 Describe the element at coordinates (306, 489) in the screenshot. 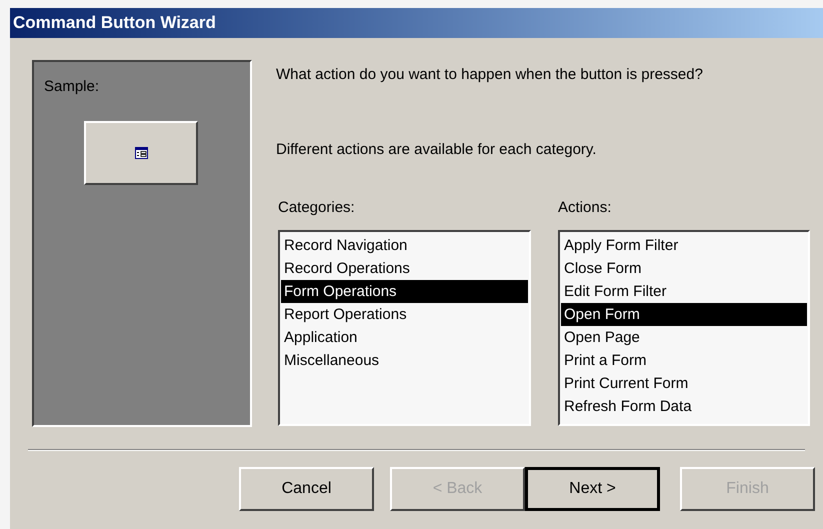

I see `dialog-button: Cancel` at that location.